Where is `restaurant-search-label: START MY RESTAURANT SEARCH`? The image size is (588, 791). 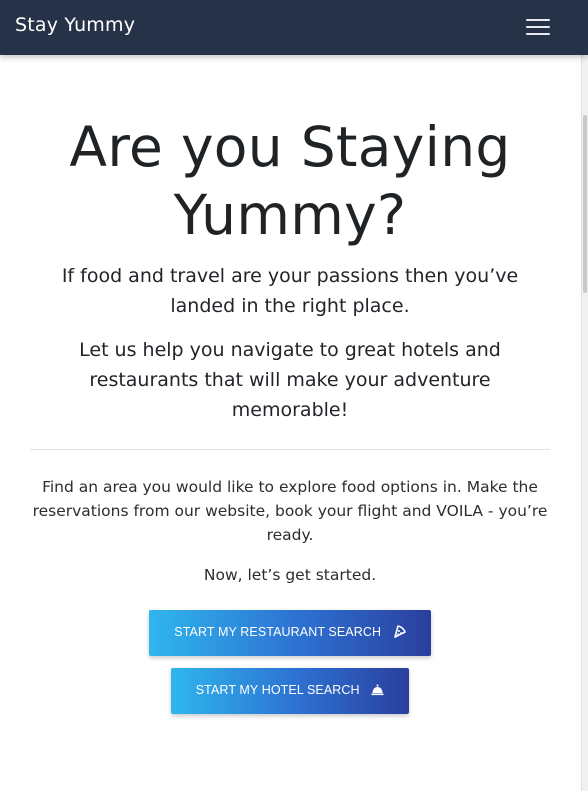 restaurant-search-label: START MY RESTAURANT SEARCH is located at coordinates (278, 632).